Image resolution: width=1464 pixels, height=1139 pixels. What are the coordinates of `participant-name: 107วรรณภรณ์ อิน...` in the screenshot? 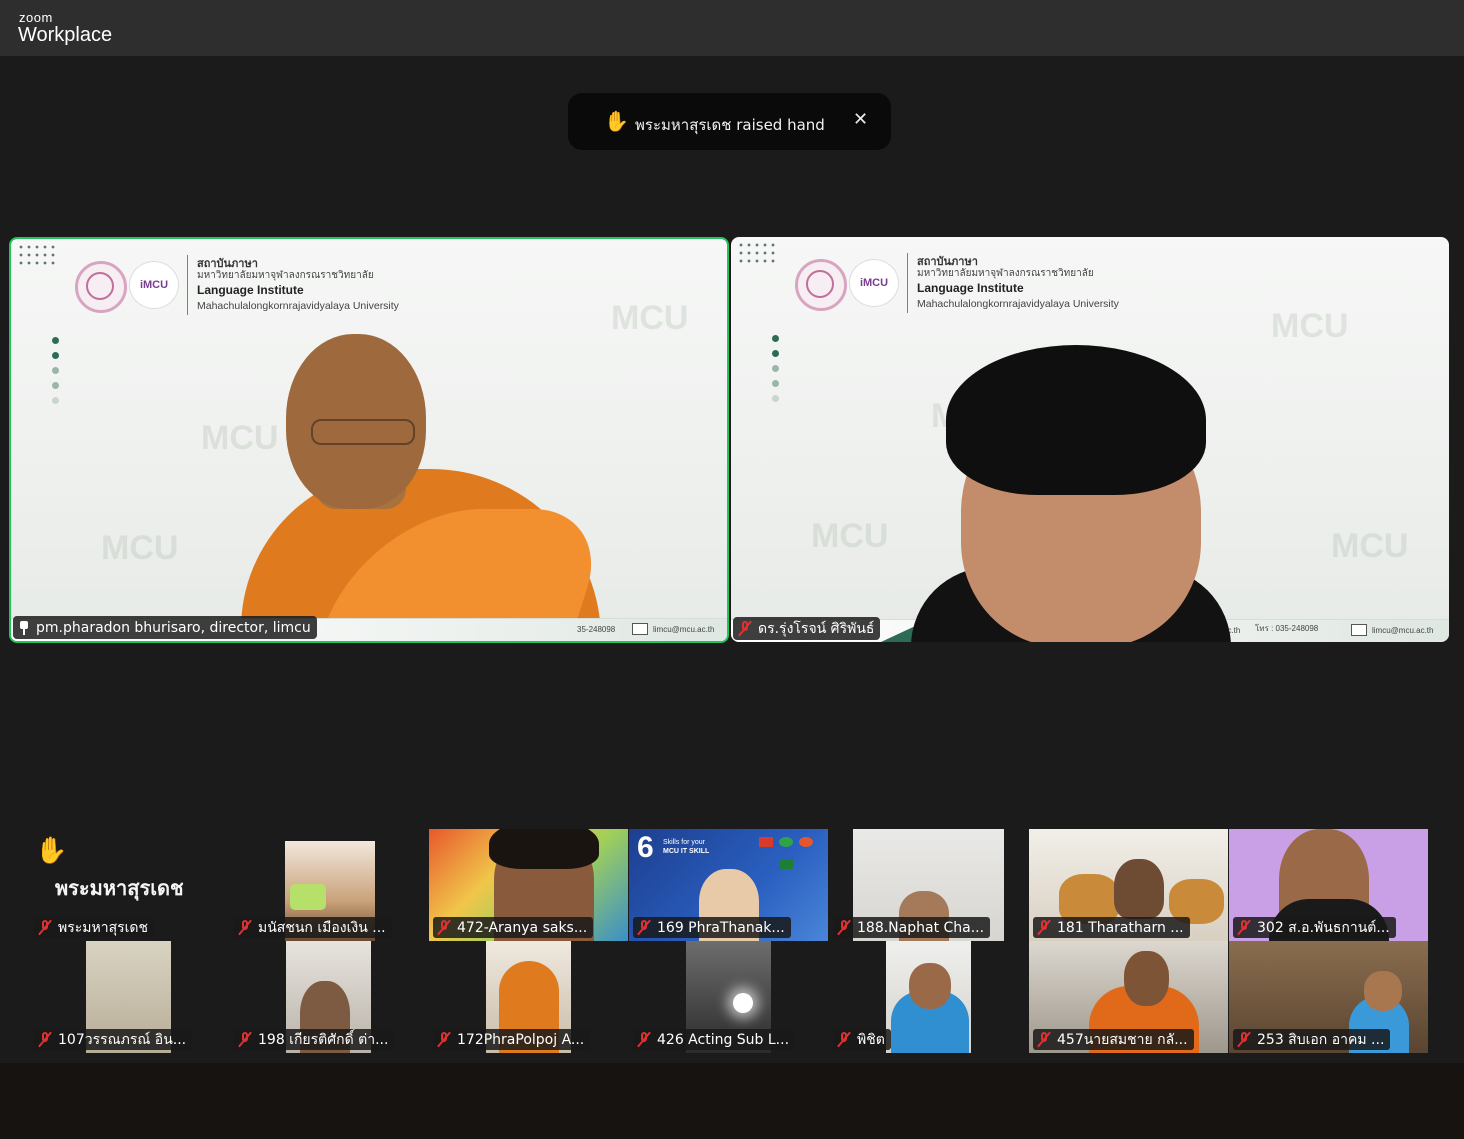 It's located at (122, 1039).